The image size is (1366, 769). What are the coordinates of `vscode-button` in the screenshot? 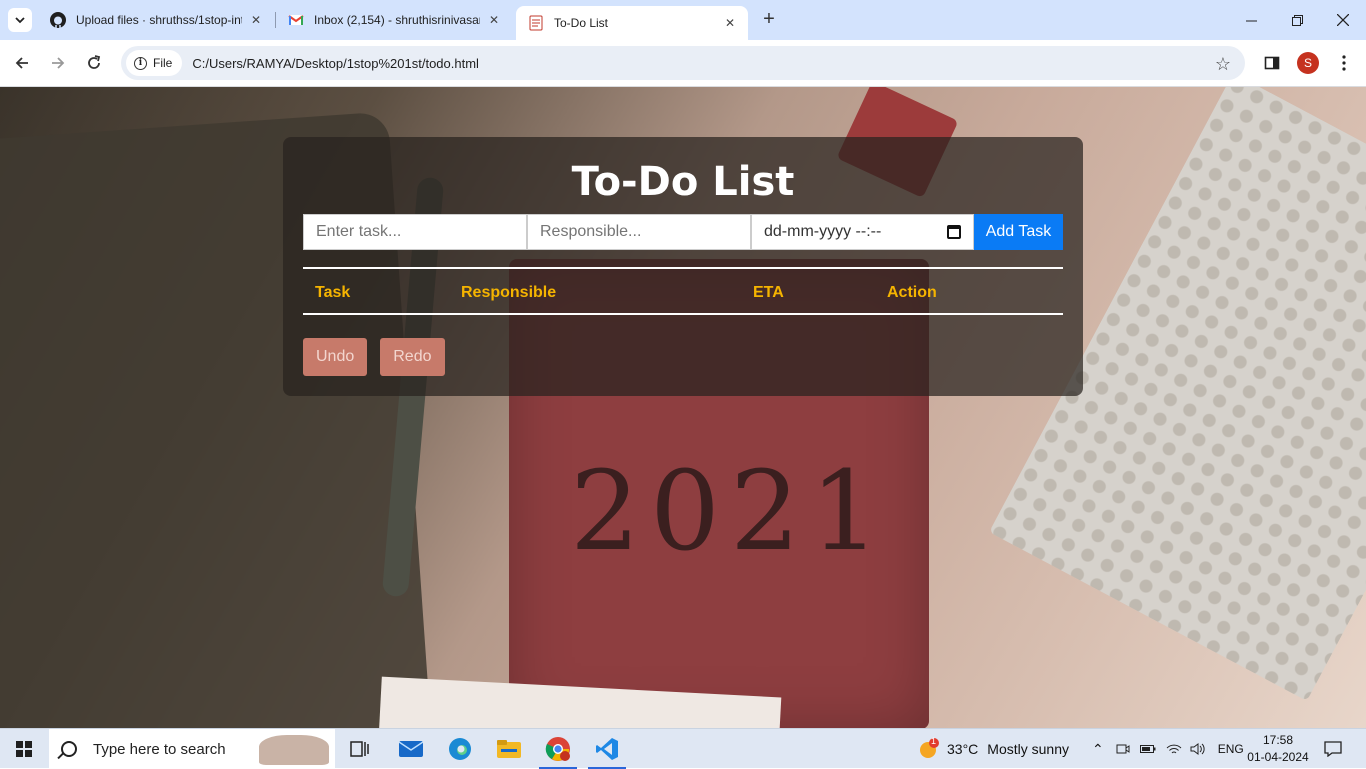 It's located at (607, 752).